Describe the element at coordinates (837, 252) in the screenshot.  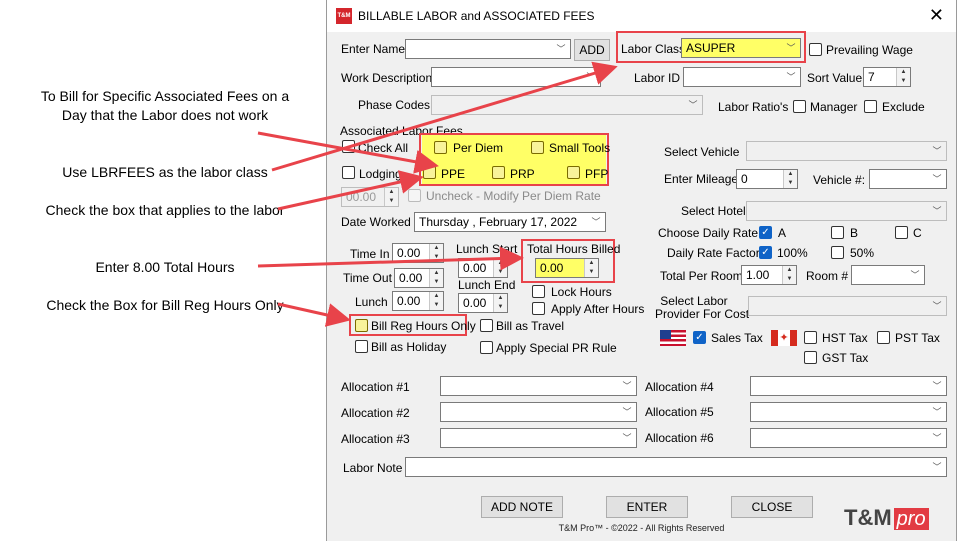
I see `factor-50-checkbox` at that location.